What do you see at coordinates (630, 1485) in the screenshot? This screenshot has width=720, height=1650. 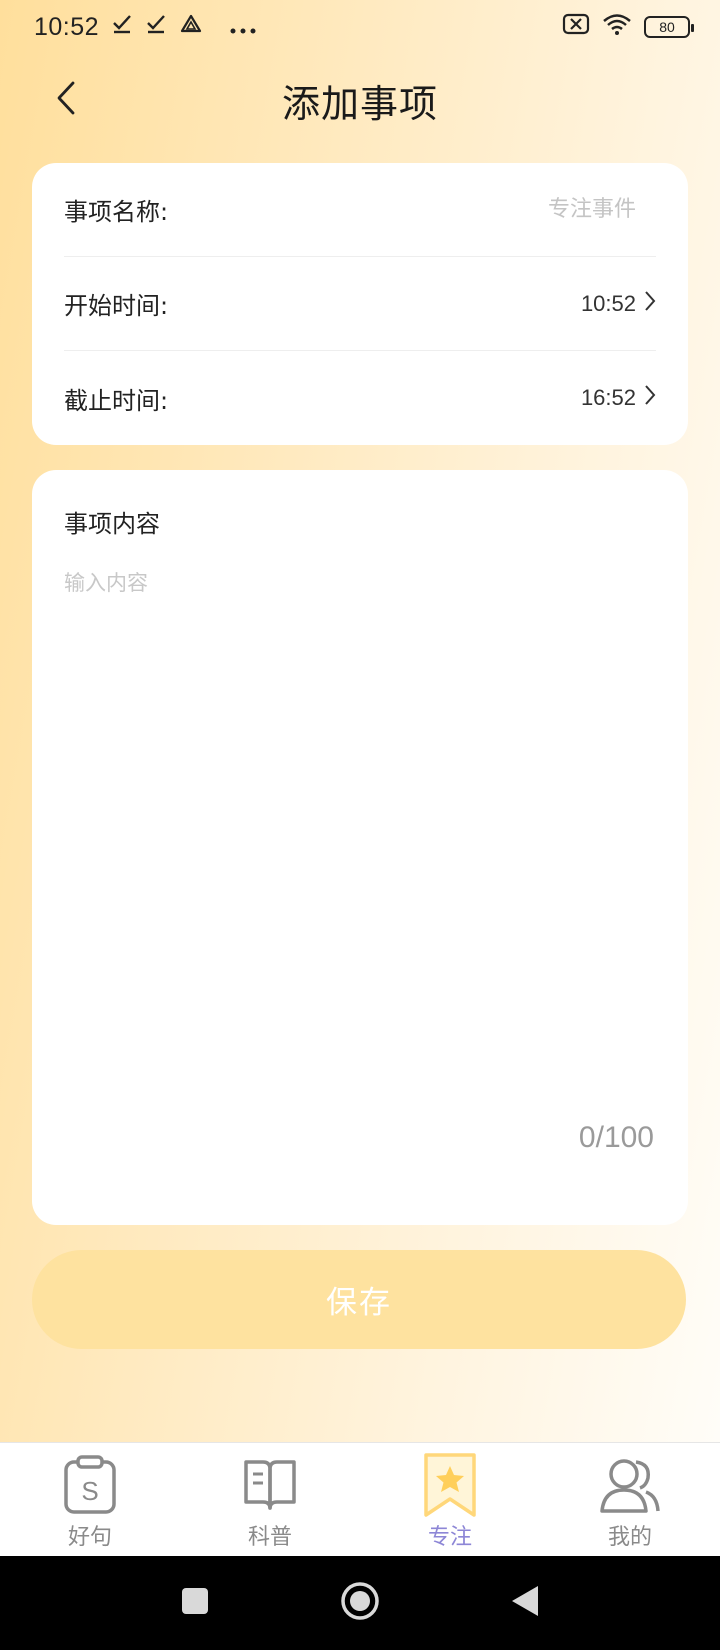 I see `users-icon` at bounding box center [630, 1485].